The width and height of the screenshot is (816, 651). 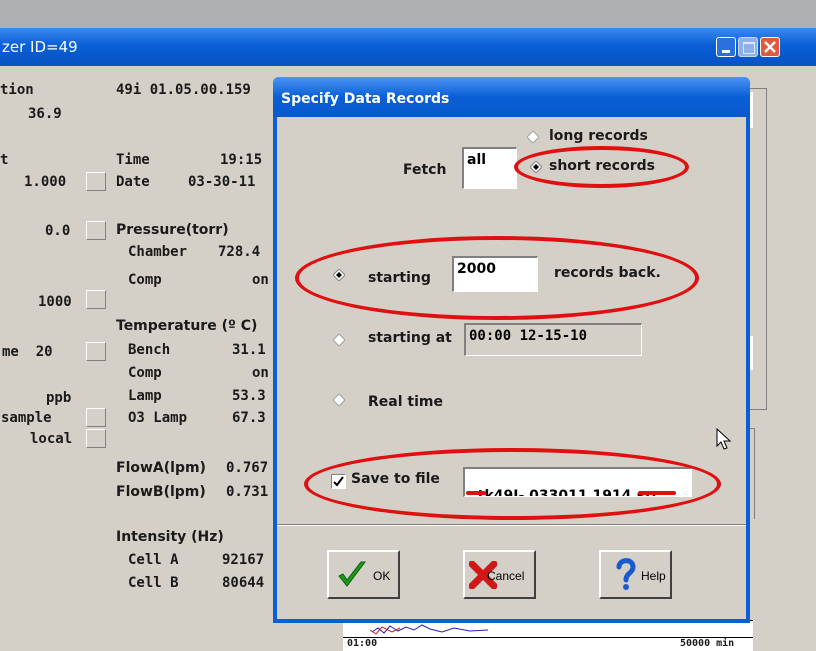 I want to click on time-value: 19:15, so click(x=241, y=160).